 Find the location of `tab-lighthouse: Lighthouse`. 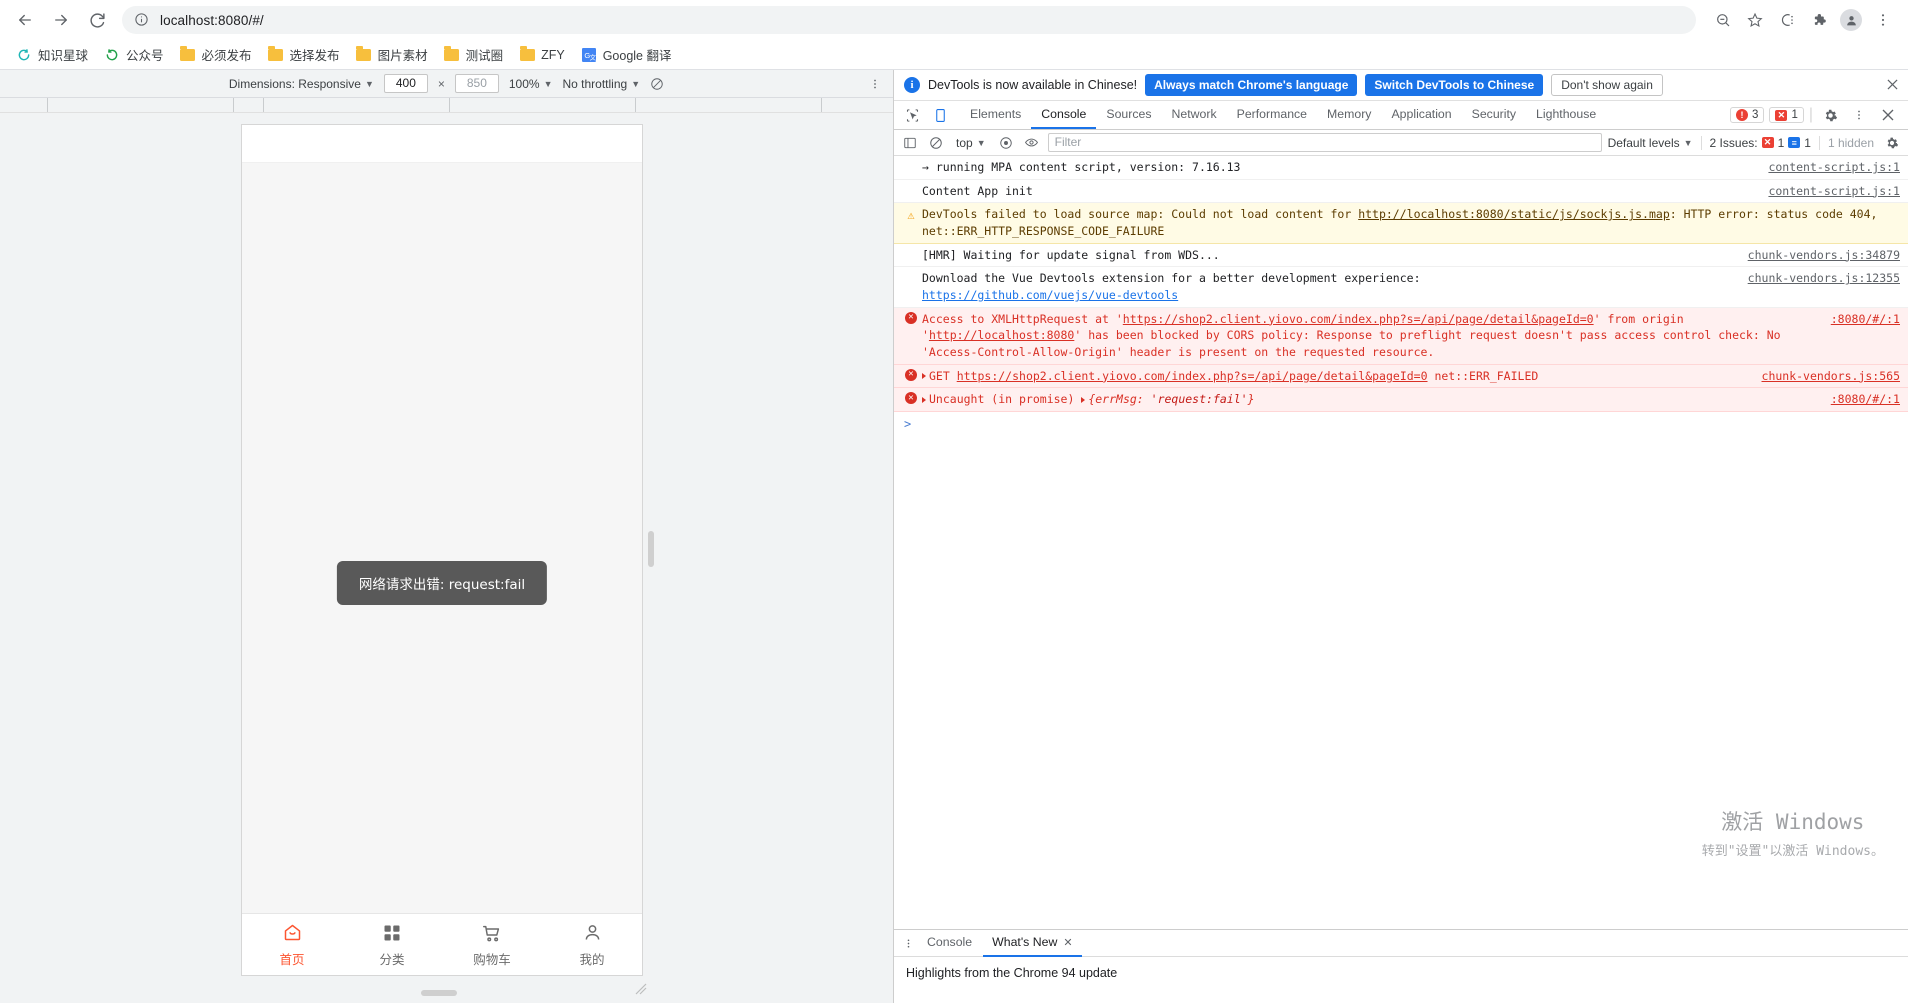

tab-lighthouse: Lighthouse is located at coordinates (1566, 115).